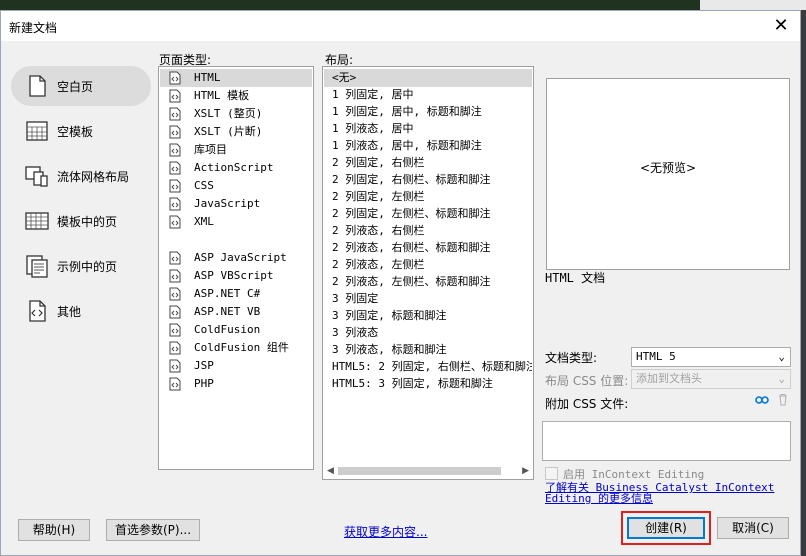 Image resolution: width=806 pixels, height=556 pixels. I want to click on layout-item: 3 列固定, 标题和脚注, so click(428, 316).